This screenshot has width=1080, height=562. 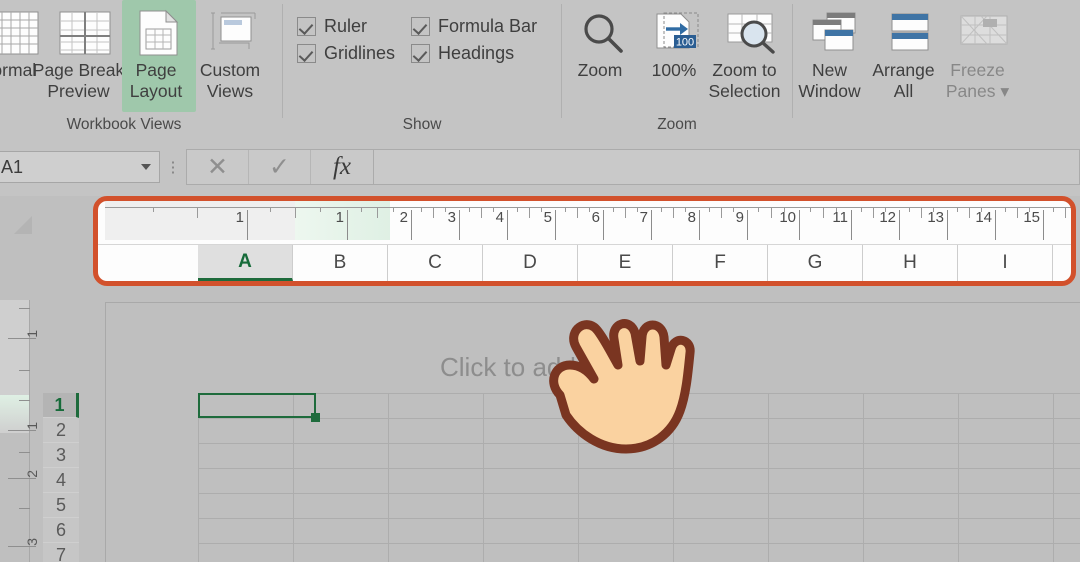 What do you see at coordinates (815, 263) in the screenshot?
I see `column-header-g: G` at bounding box center [815, 263].